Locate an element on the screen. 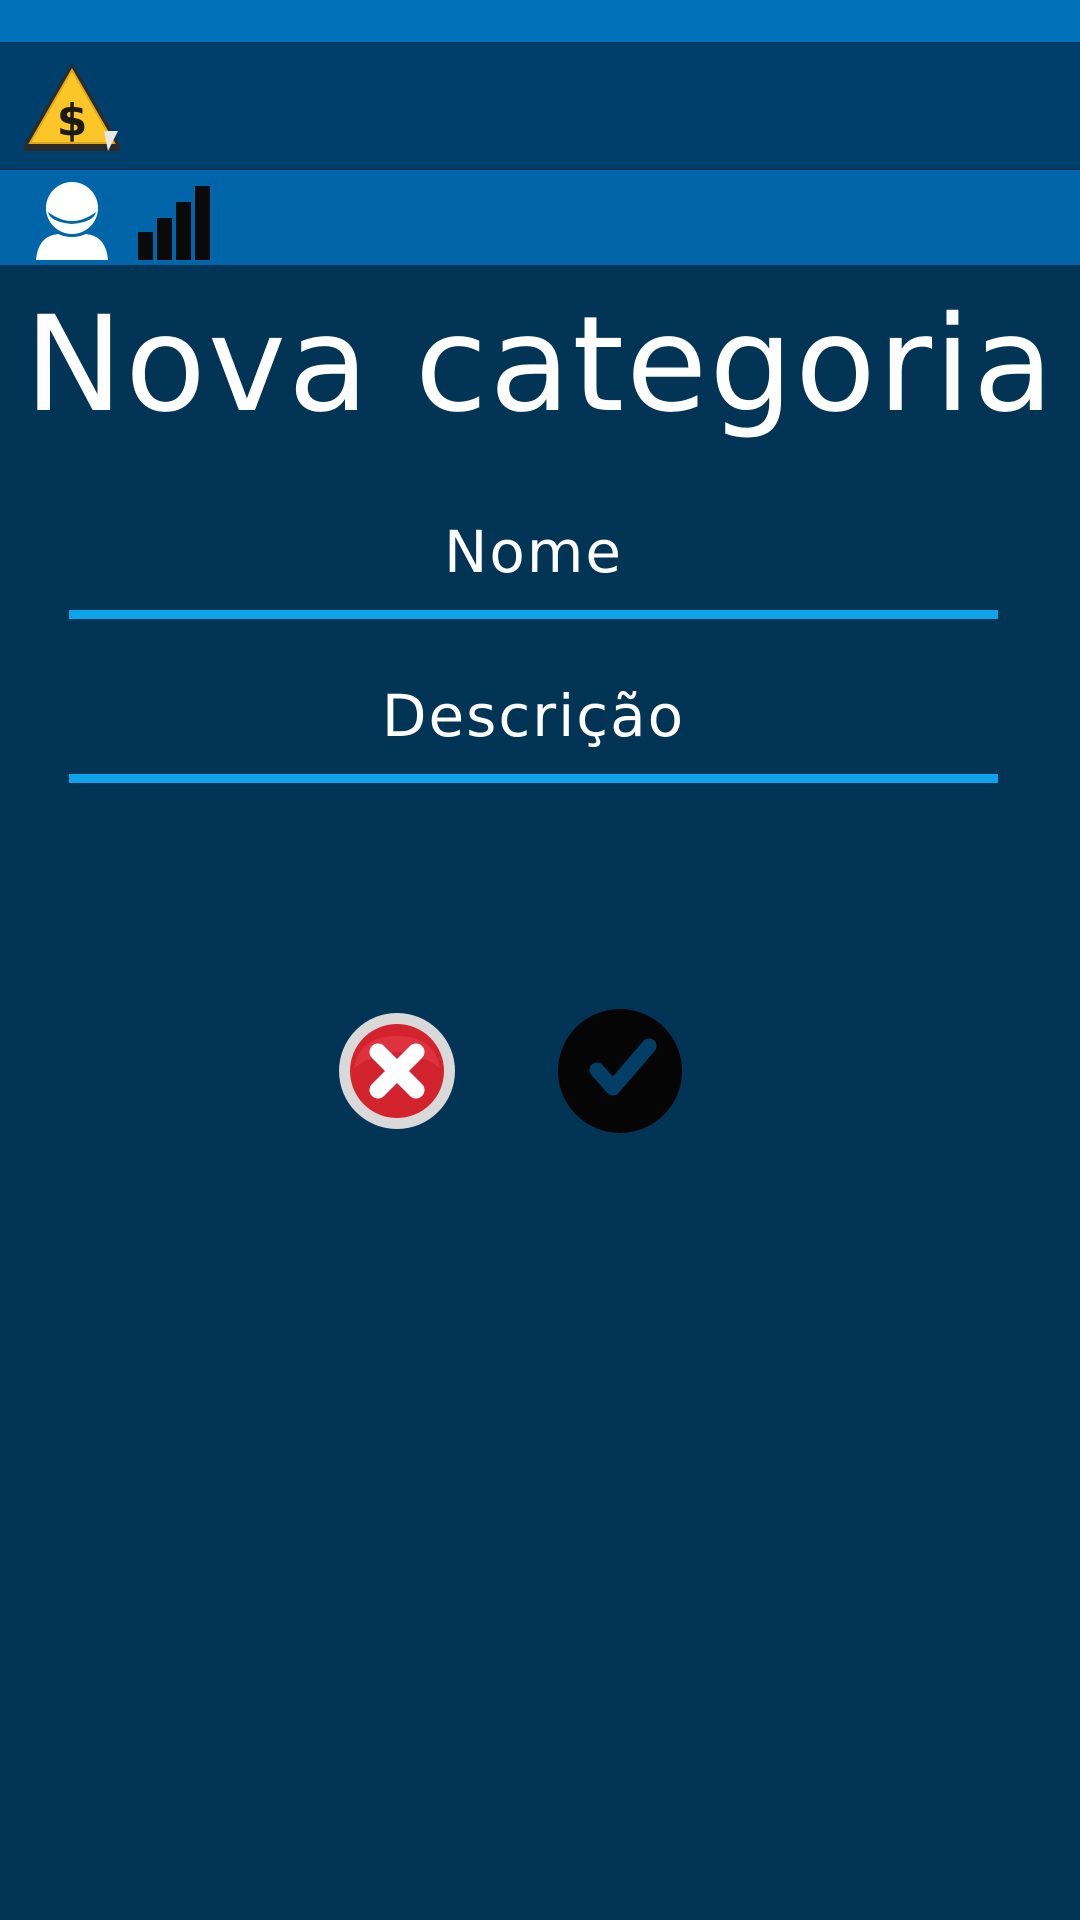  nome-input is located at coordinates (533, 552).